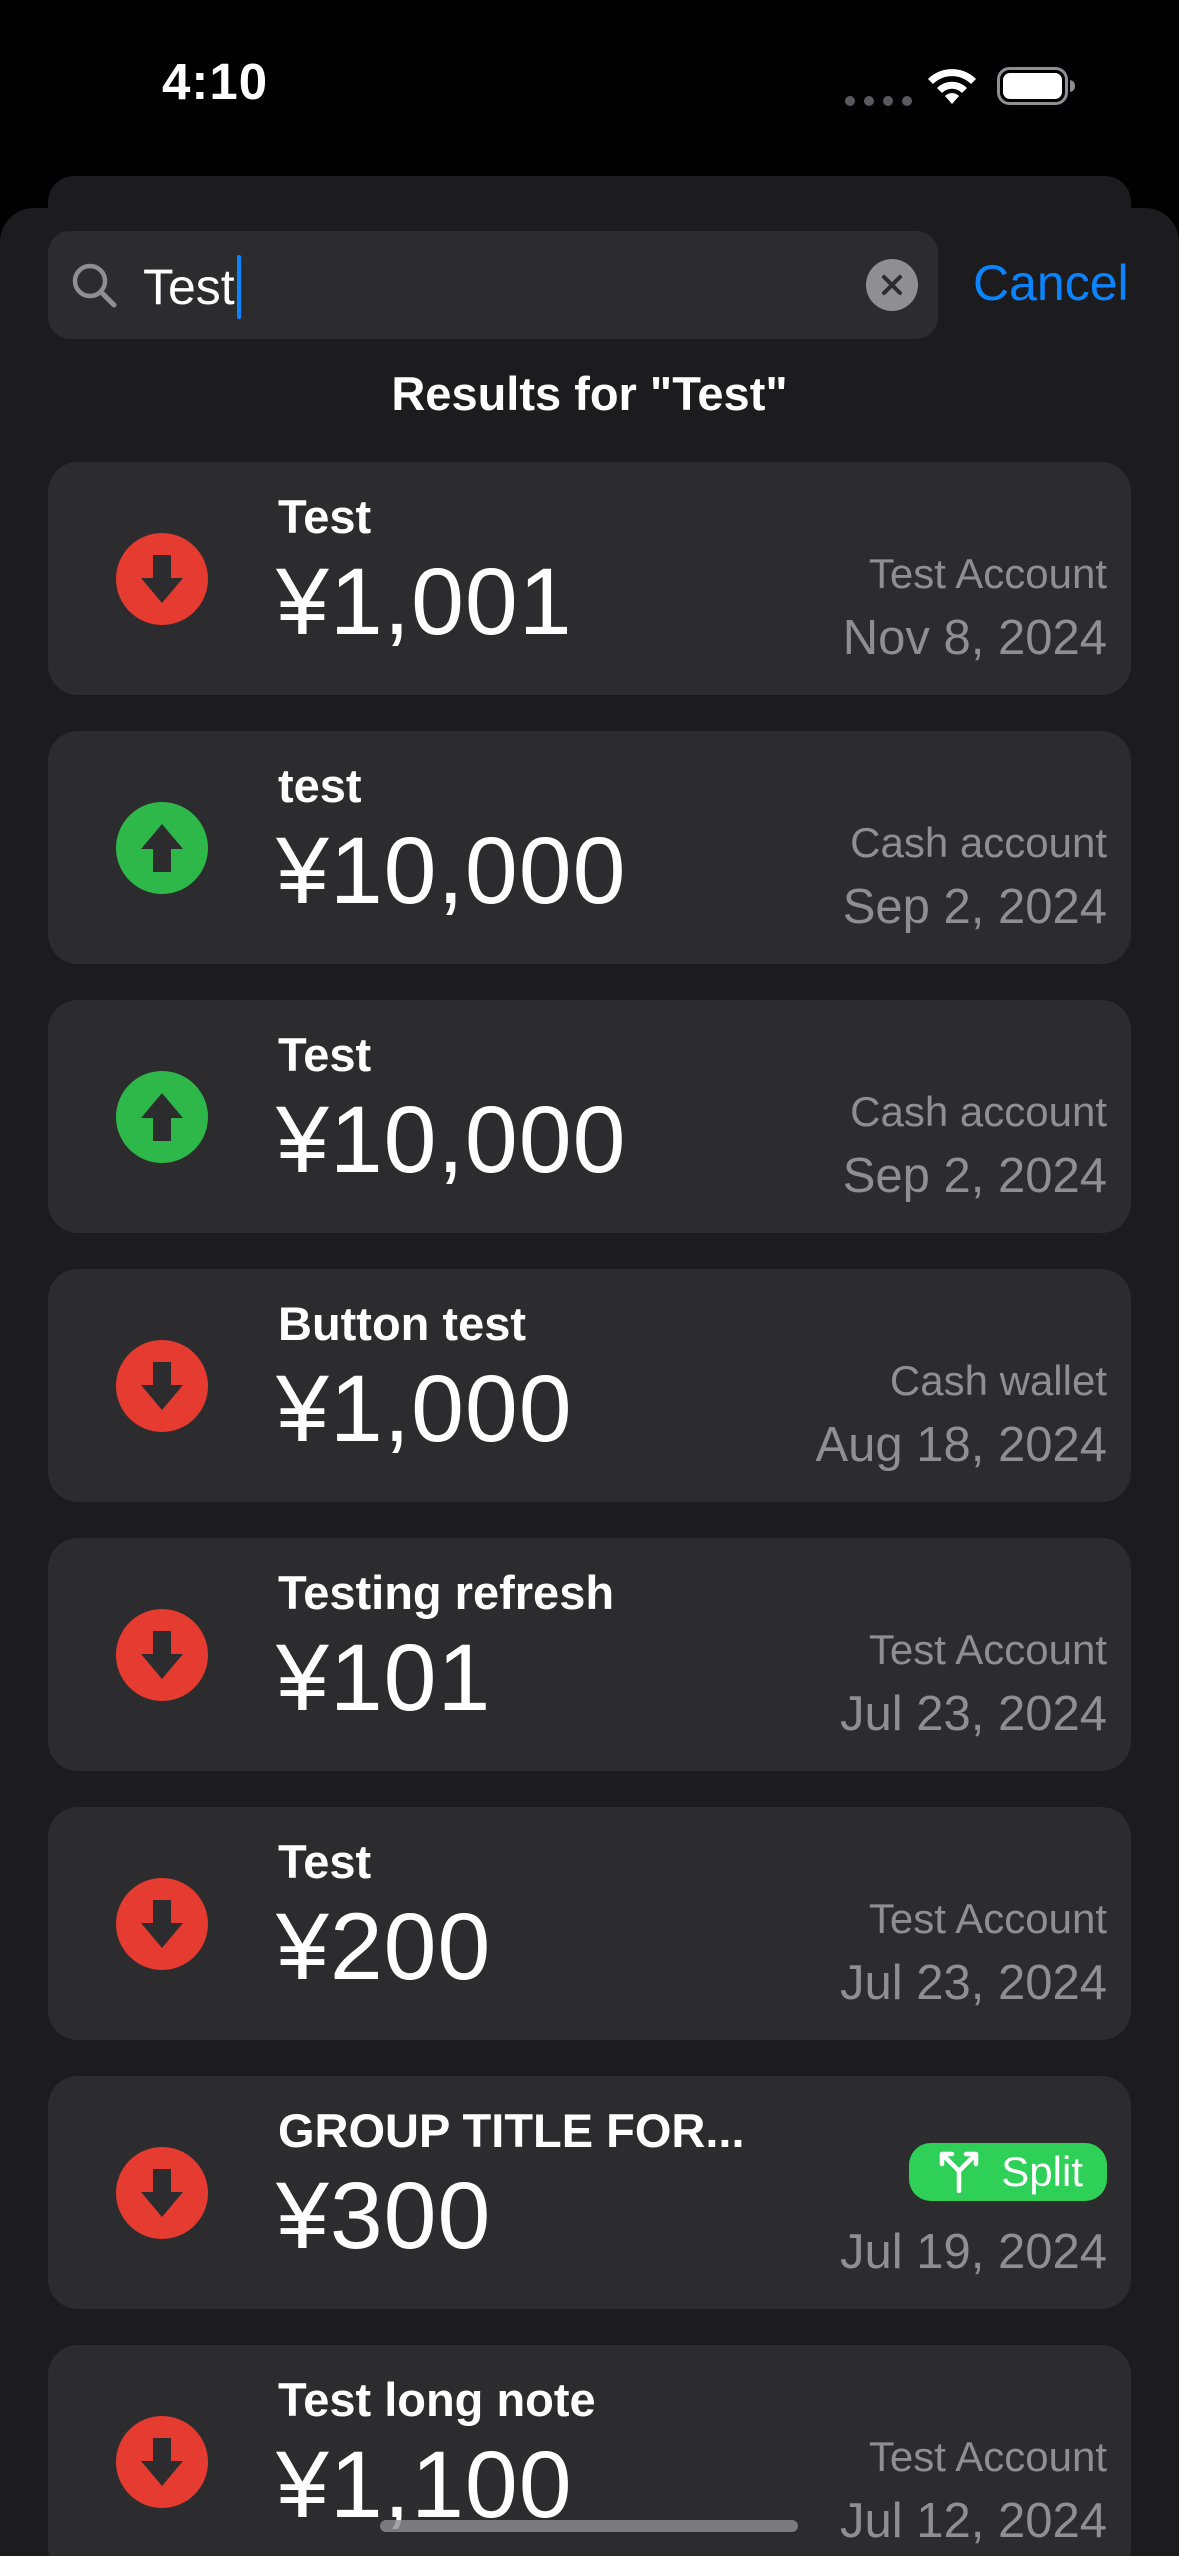  Describe the element at coordinates (493, 285) in the screenshot. I see `search-input: Test` at that location.